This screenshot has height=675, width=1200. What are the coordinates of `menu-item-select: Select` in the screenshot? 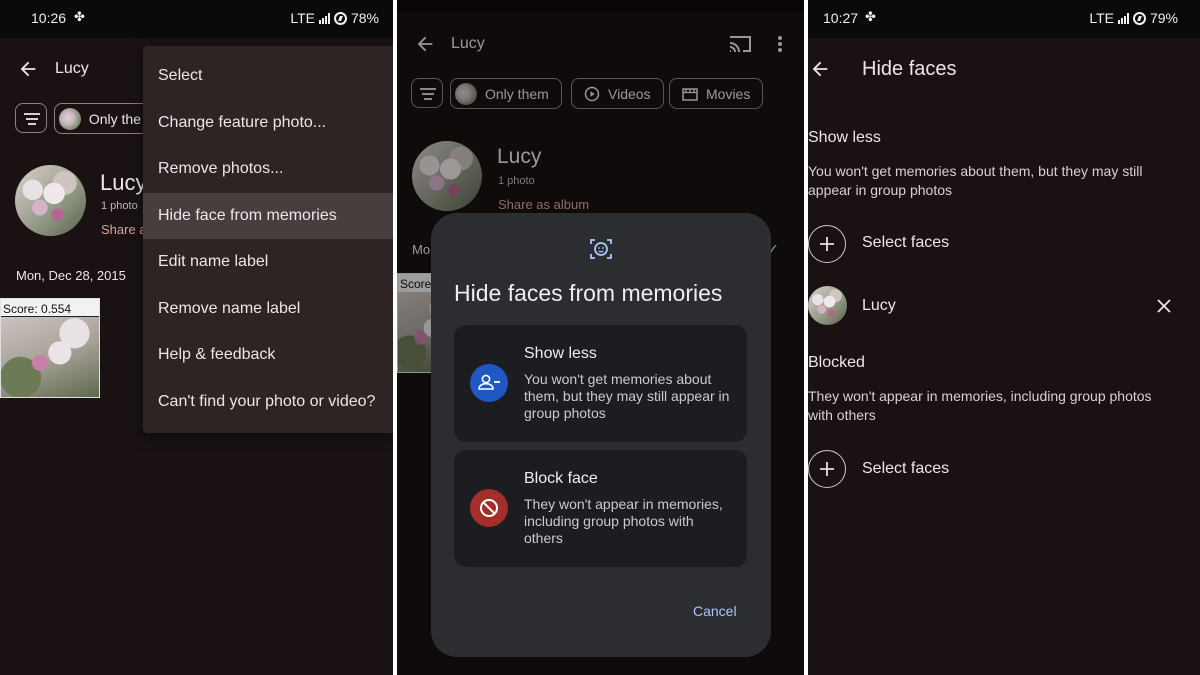 It's located at (268, 76).